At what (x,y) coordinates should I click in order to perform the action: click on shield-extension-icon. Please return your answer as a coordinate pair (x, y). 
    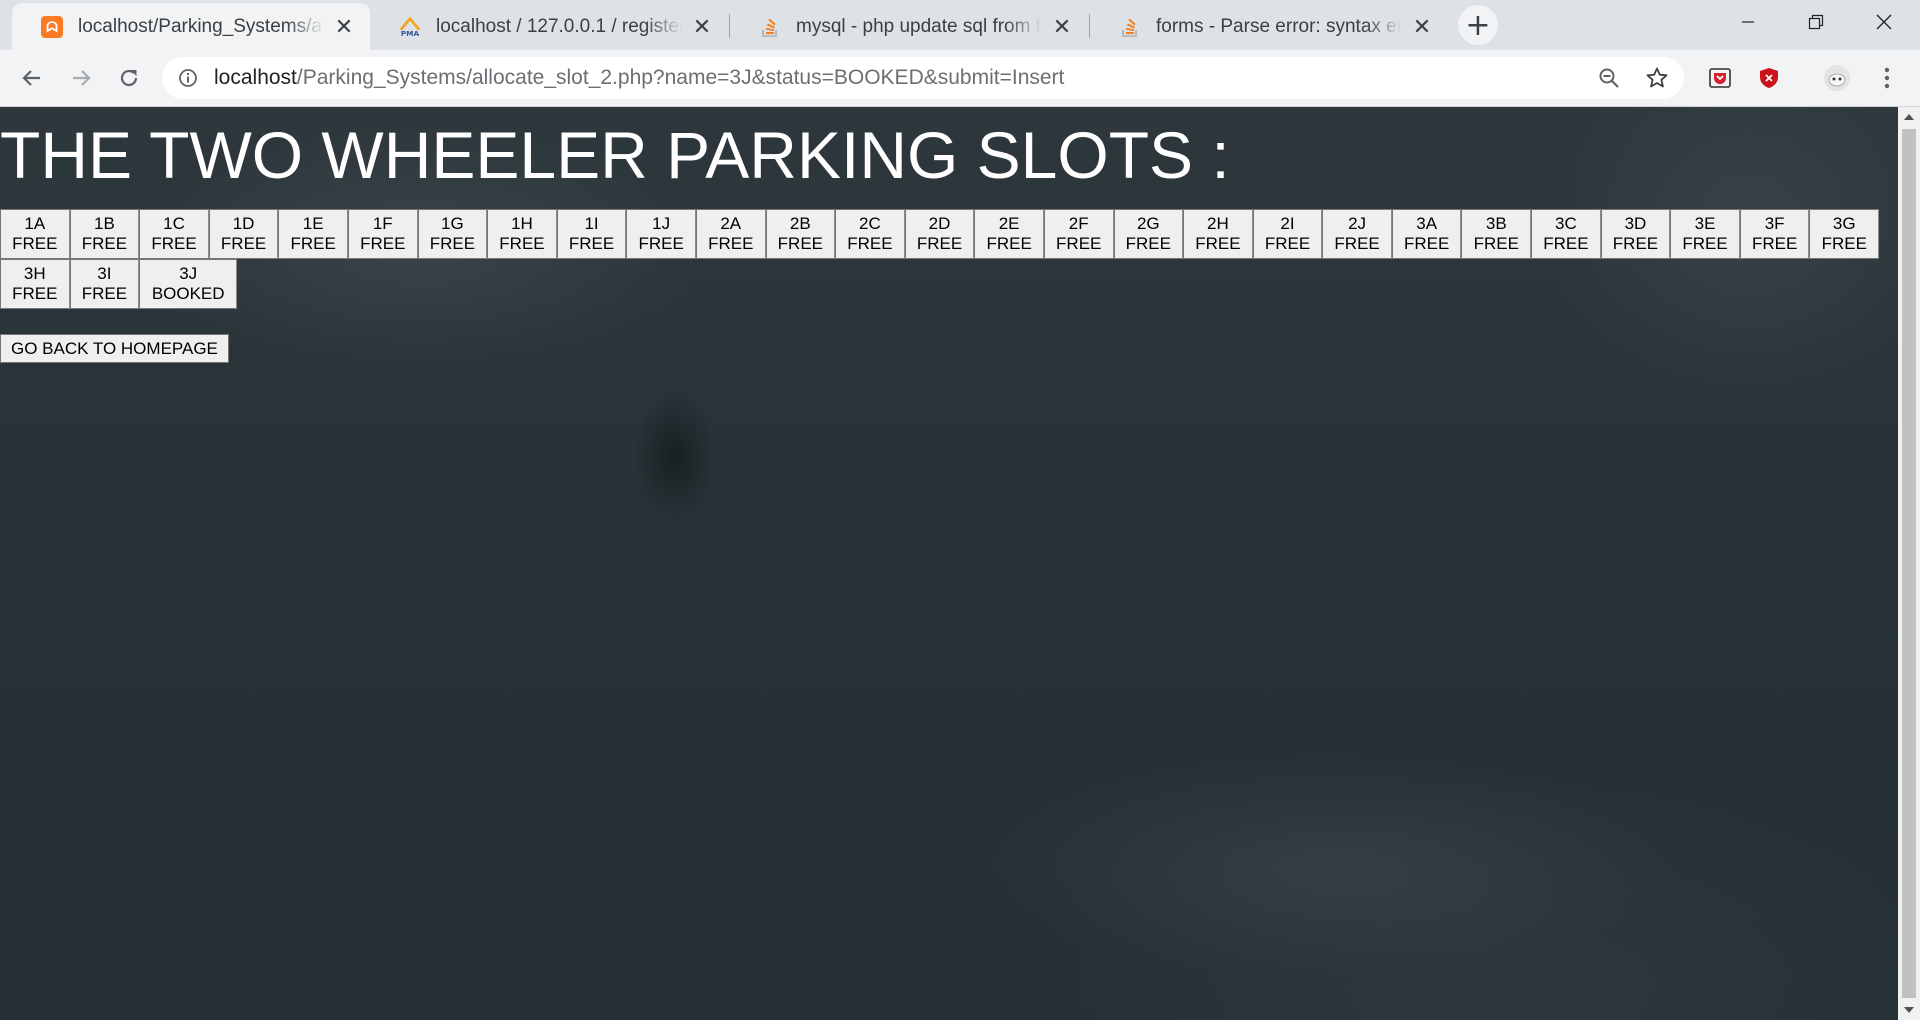
    Looking at the image, I should click on (1769, 78).